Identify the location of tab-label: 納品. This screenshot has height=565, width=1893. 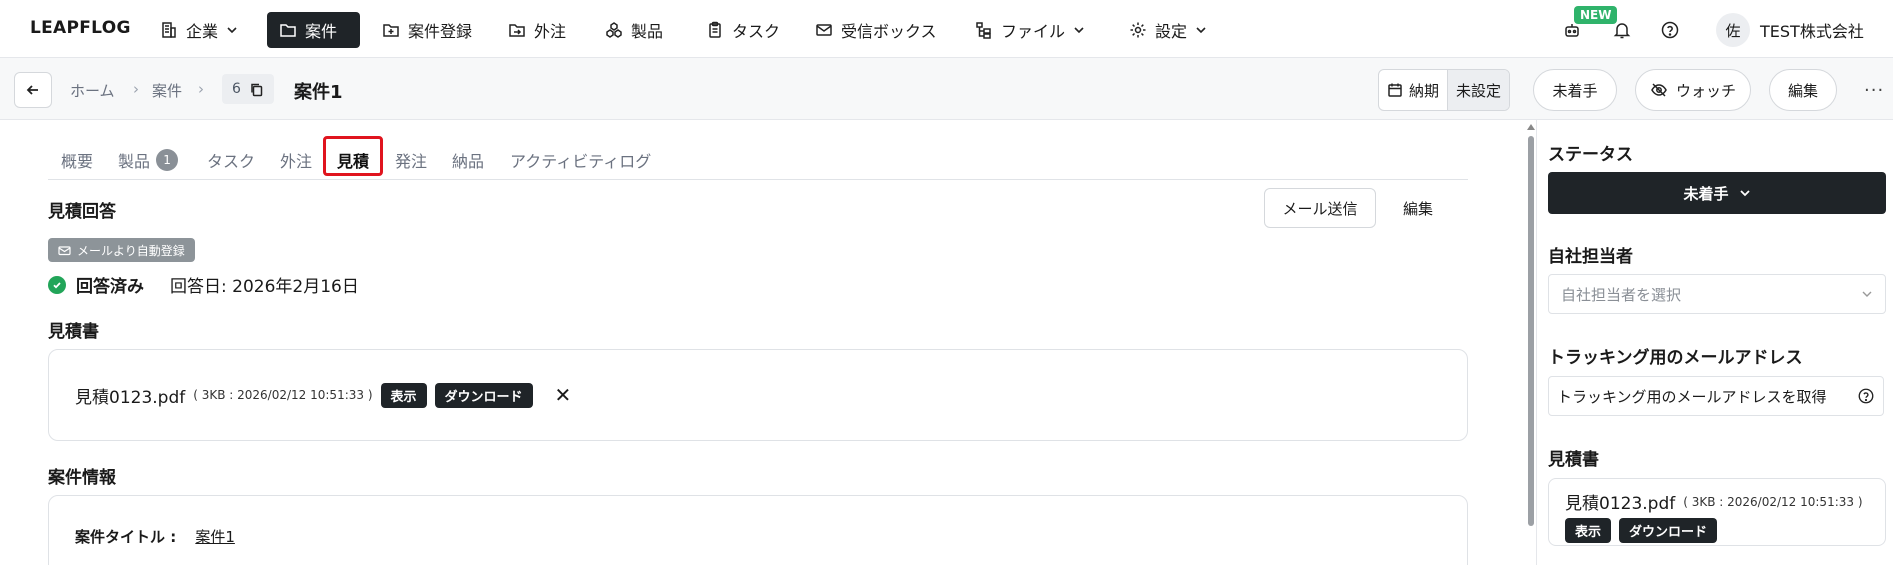
(468, 161).